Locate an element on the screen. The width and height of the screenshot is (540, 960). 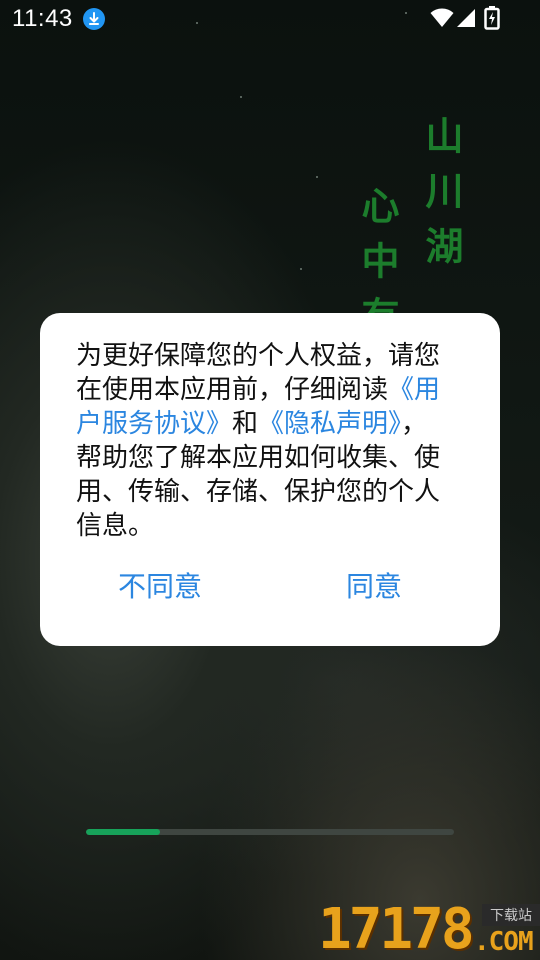
privacy-text-intro: 为更好保障您的个人权益，请您在使用本应用前，仔细阅读 is located at coordinates (258, 373).